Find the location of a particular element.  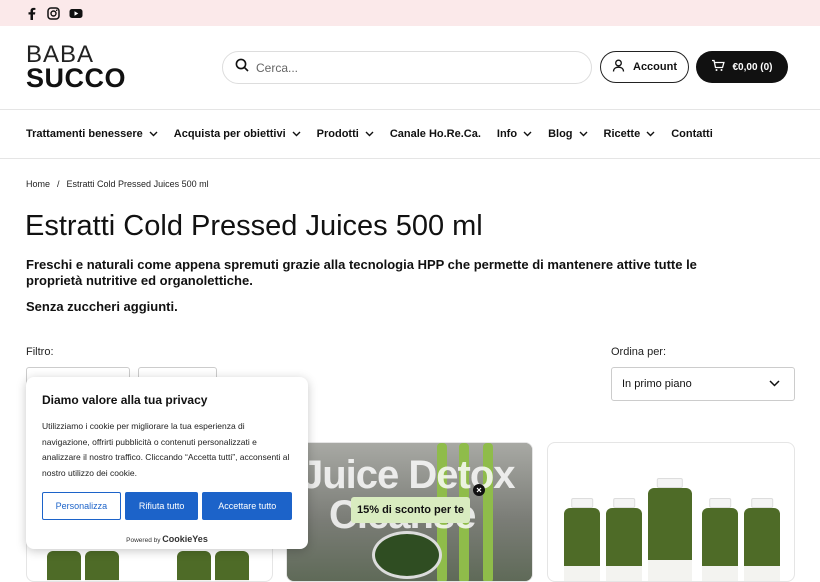

nav-item-label: Blog is located at coordinates (560, 134).